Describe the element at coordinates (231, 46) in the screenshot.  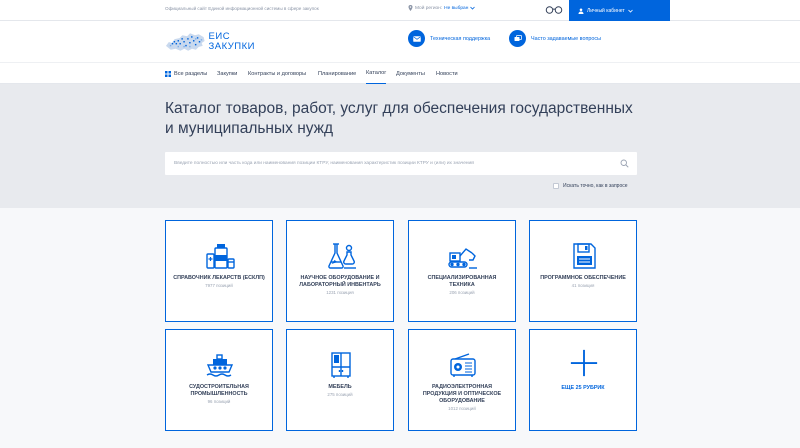
I see `logo-line2: ЗАКУПКИ` at that location.